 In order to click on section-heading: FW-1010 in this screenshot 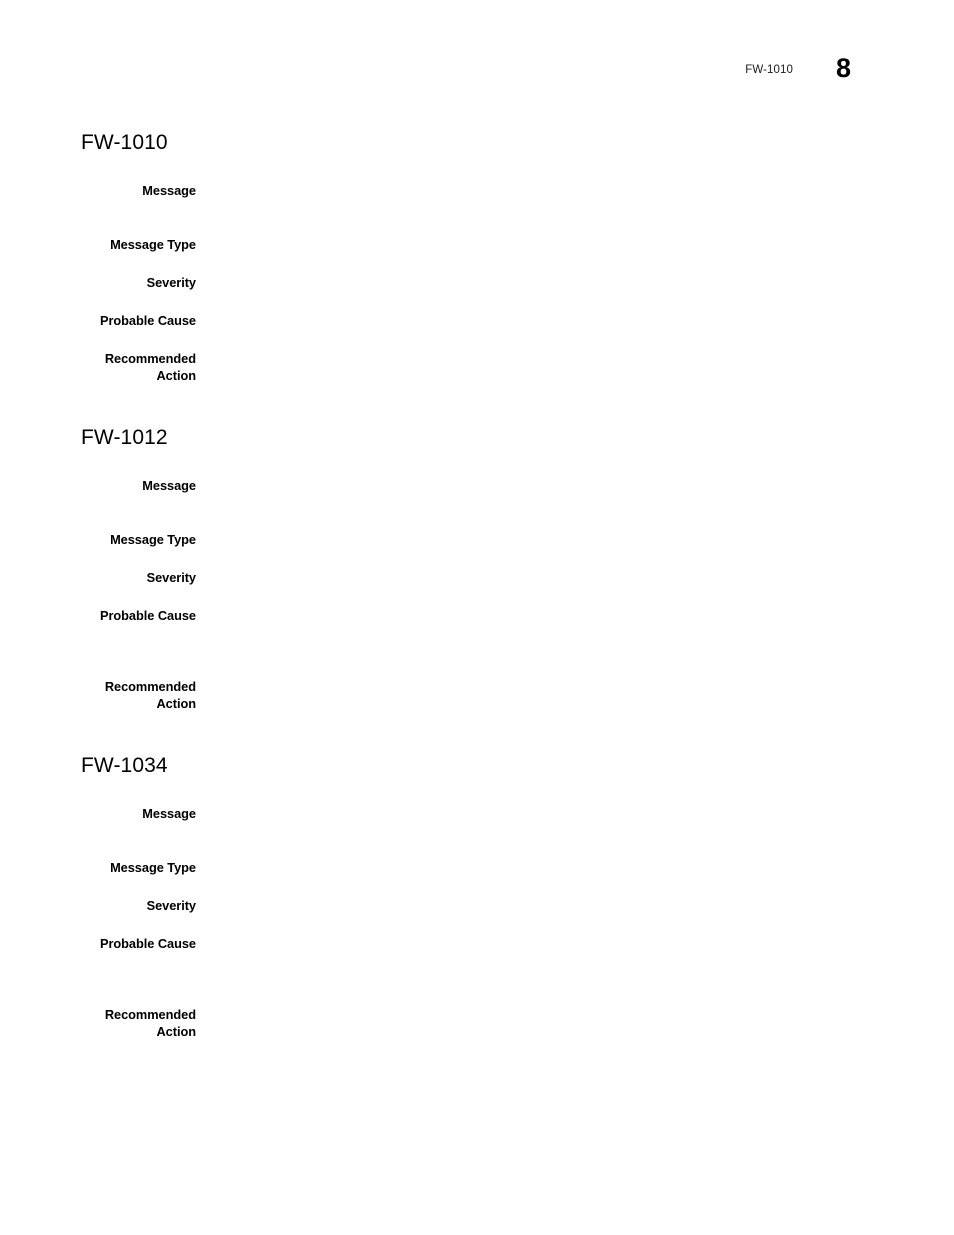, I will do `click(124, 142)`.